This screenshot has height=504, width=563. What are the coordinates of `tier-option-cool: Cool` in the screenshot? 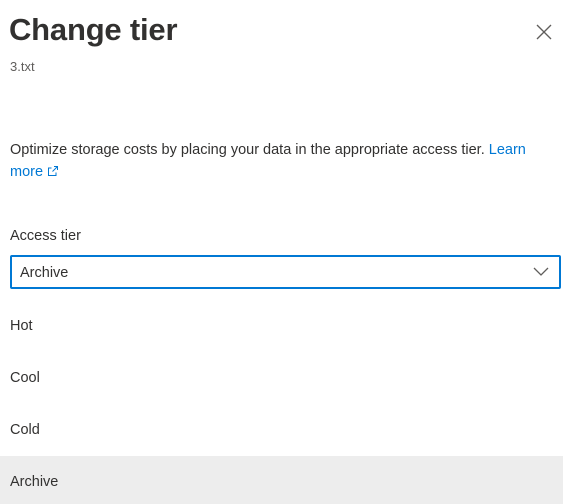 It's located at (281, 378).